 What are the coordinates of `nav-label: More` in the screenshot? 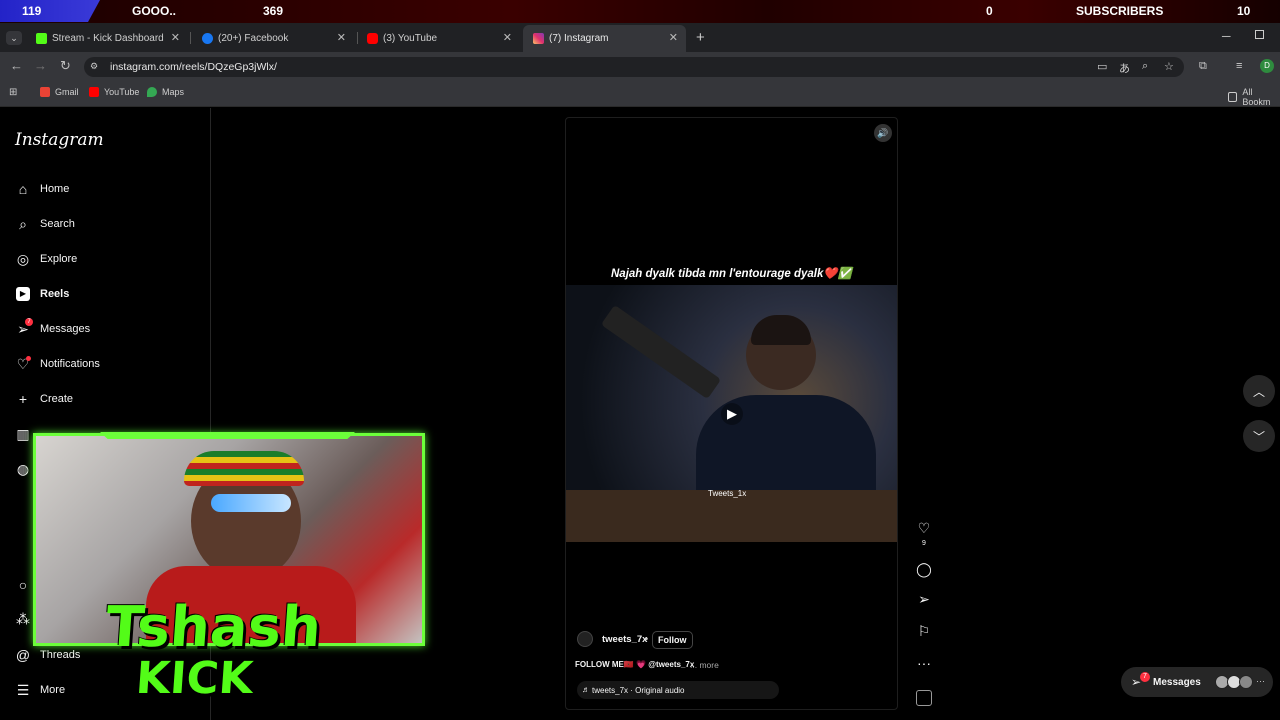 It's located at (53, 690).